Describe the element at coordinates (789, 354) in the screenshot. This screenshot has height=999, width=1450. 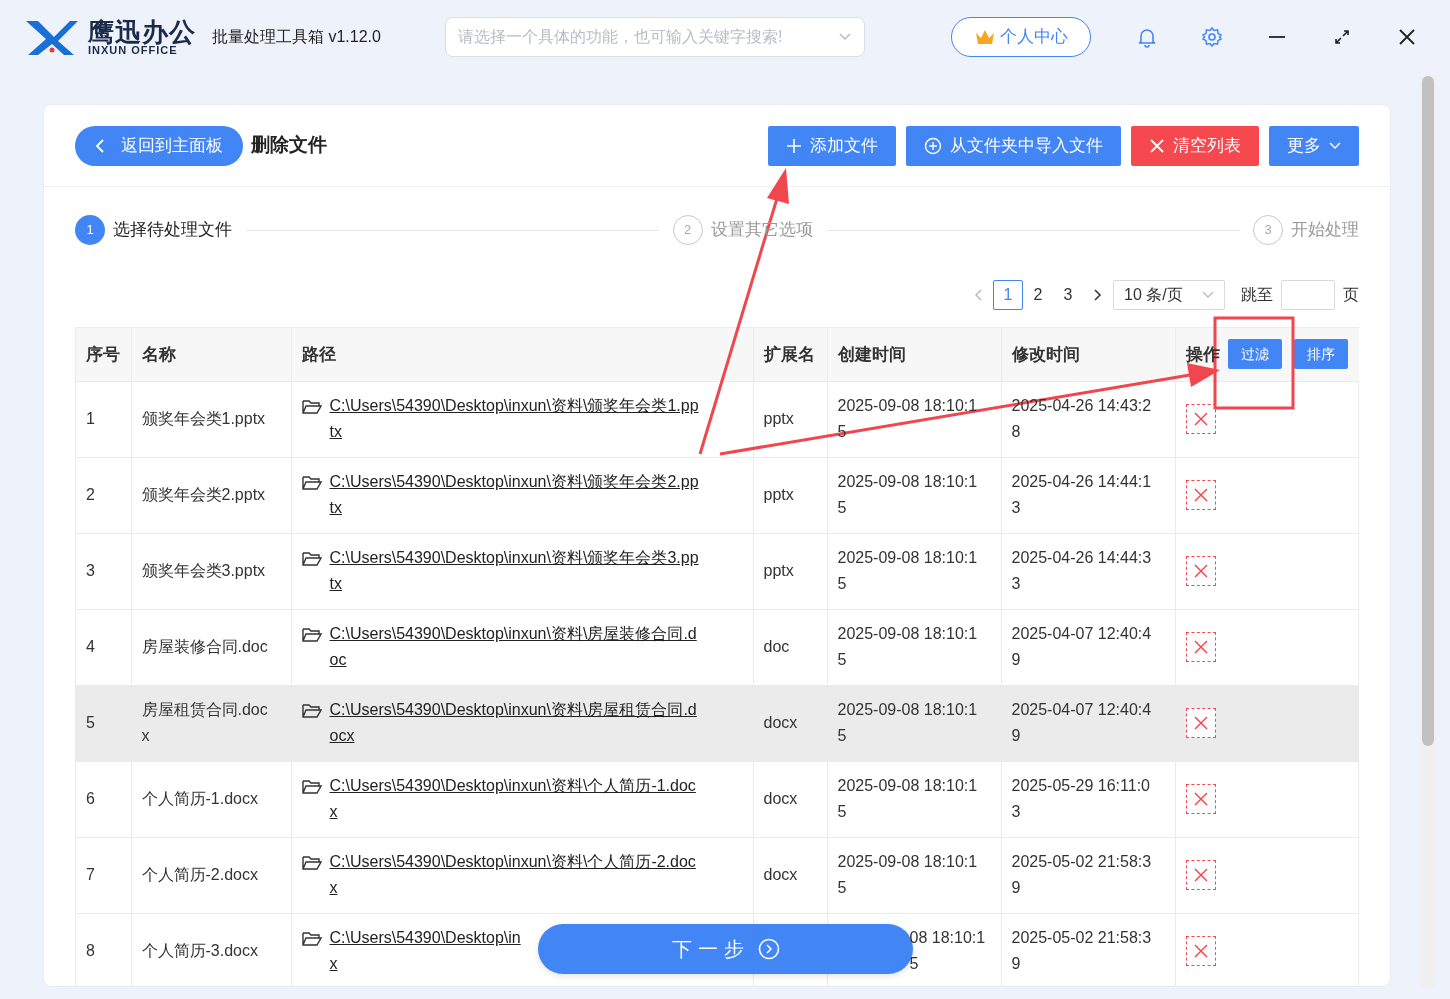
I see `column-header: 扩展名` at that location.